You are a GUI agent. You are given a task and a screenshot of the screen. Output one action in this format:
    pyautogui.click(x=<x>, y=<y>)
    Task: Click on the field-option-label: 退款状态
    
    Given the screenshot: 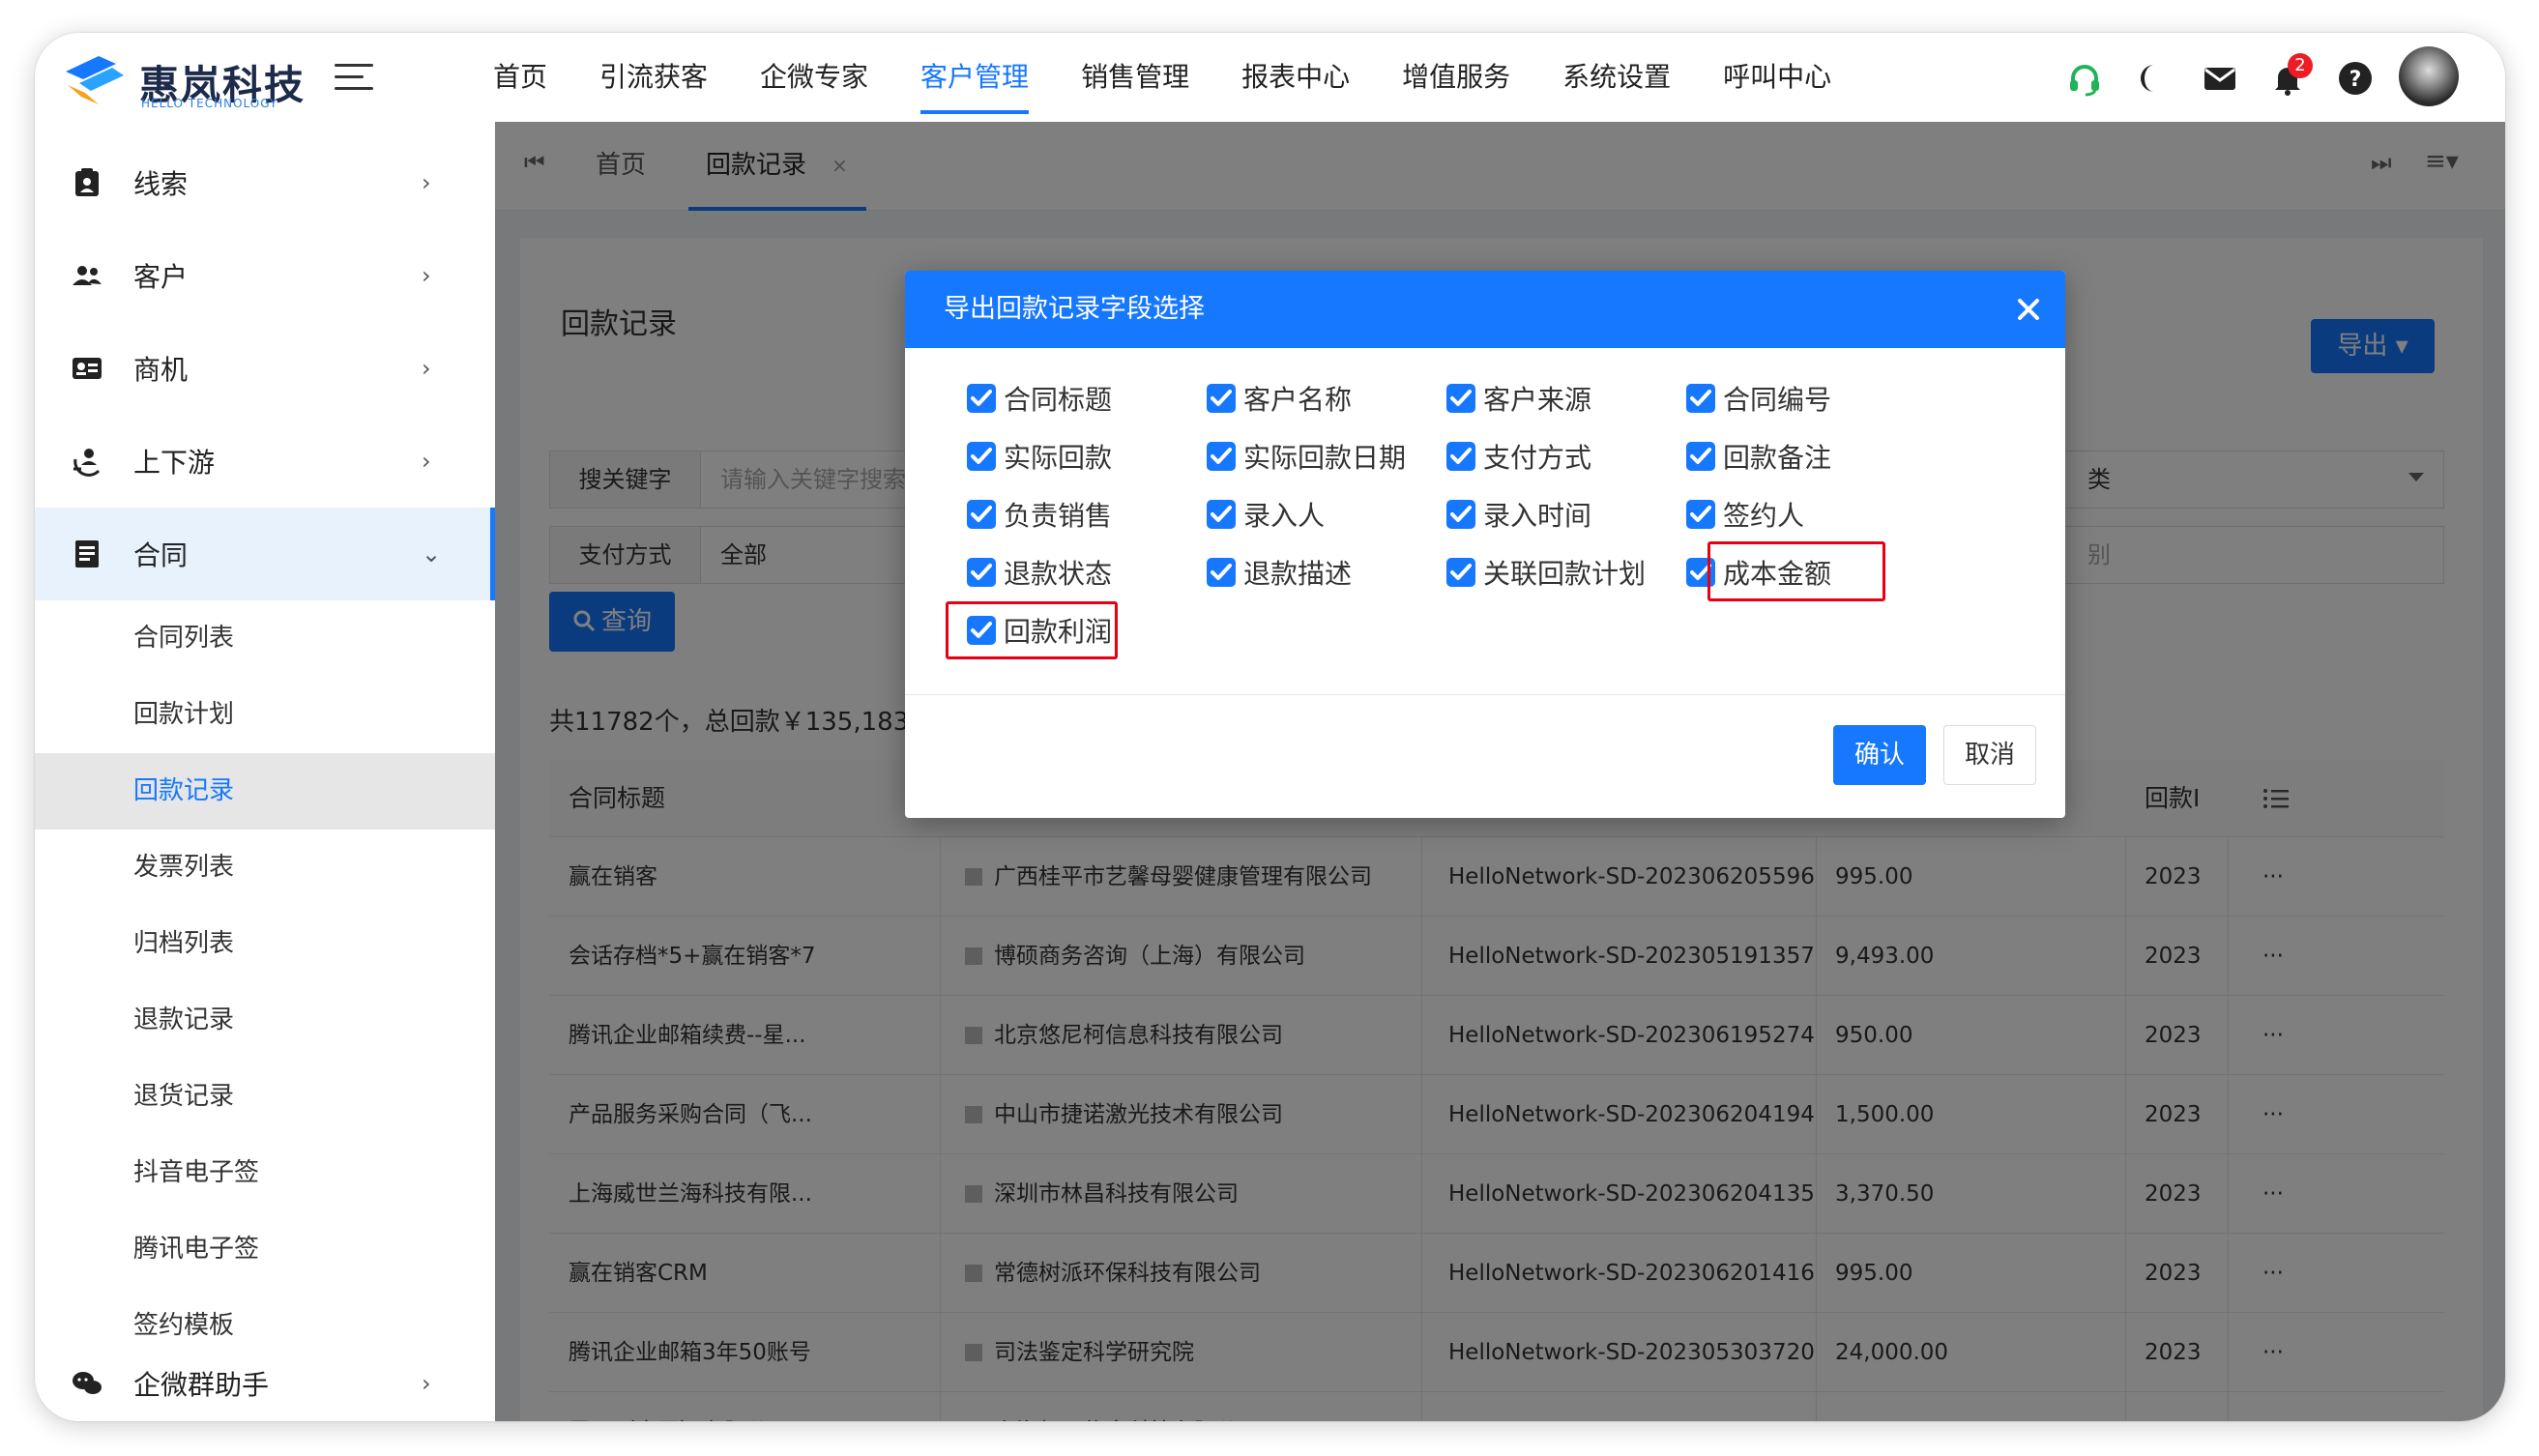 What is the action you would take?
    pyautogui.click(x=1058, y=574)
    